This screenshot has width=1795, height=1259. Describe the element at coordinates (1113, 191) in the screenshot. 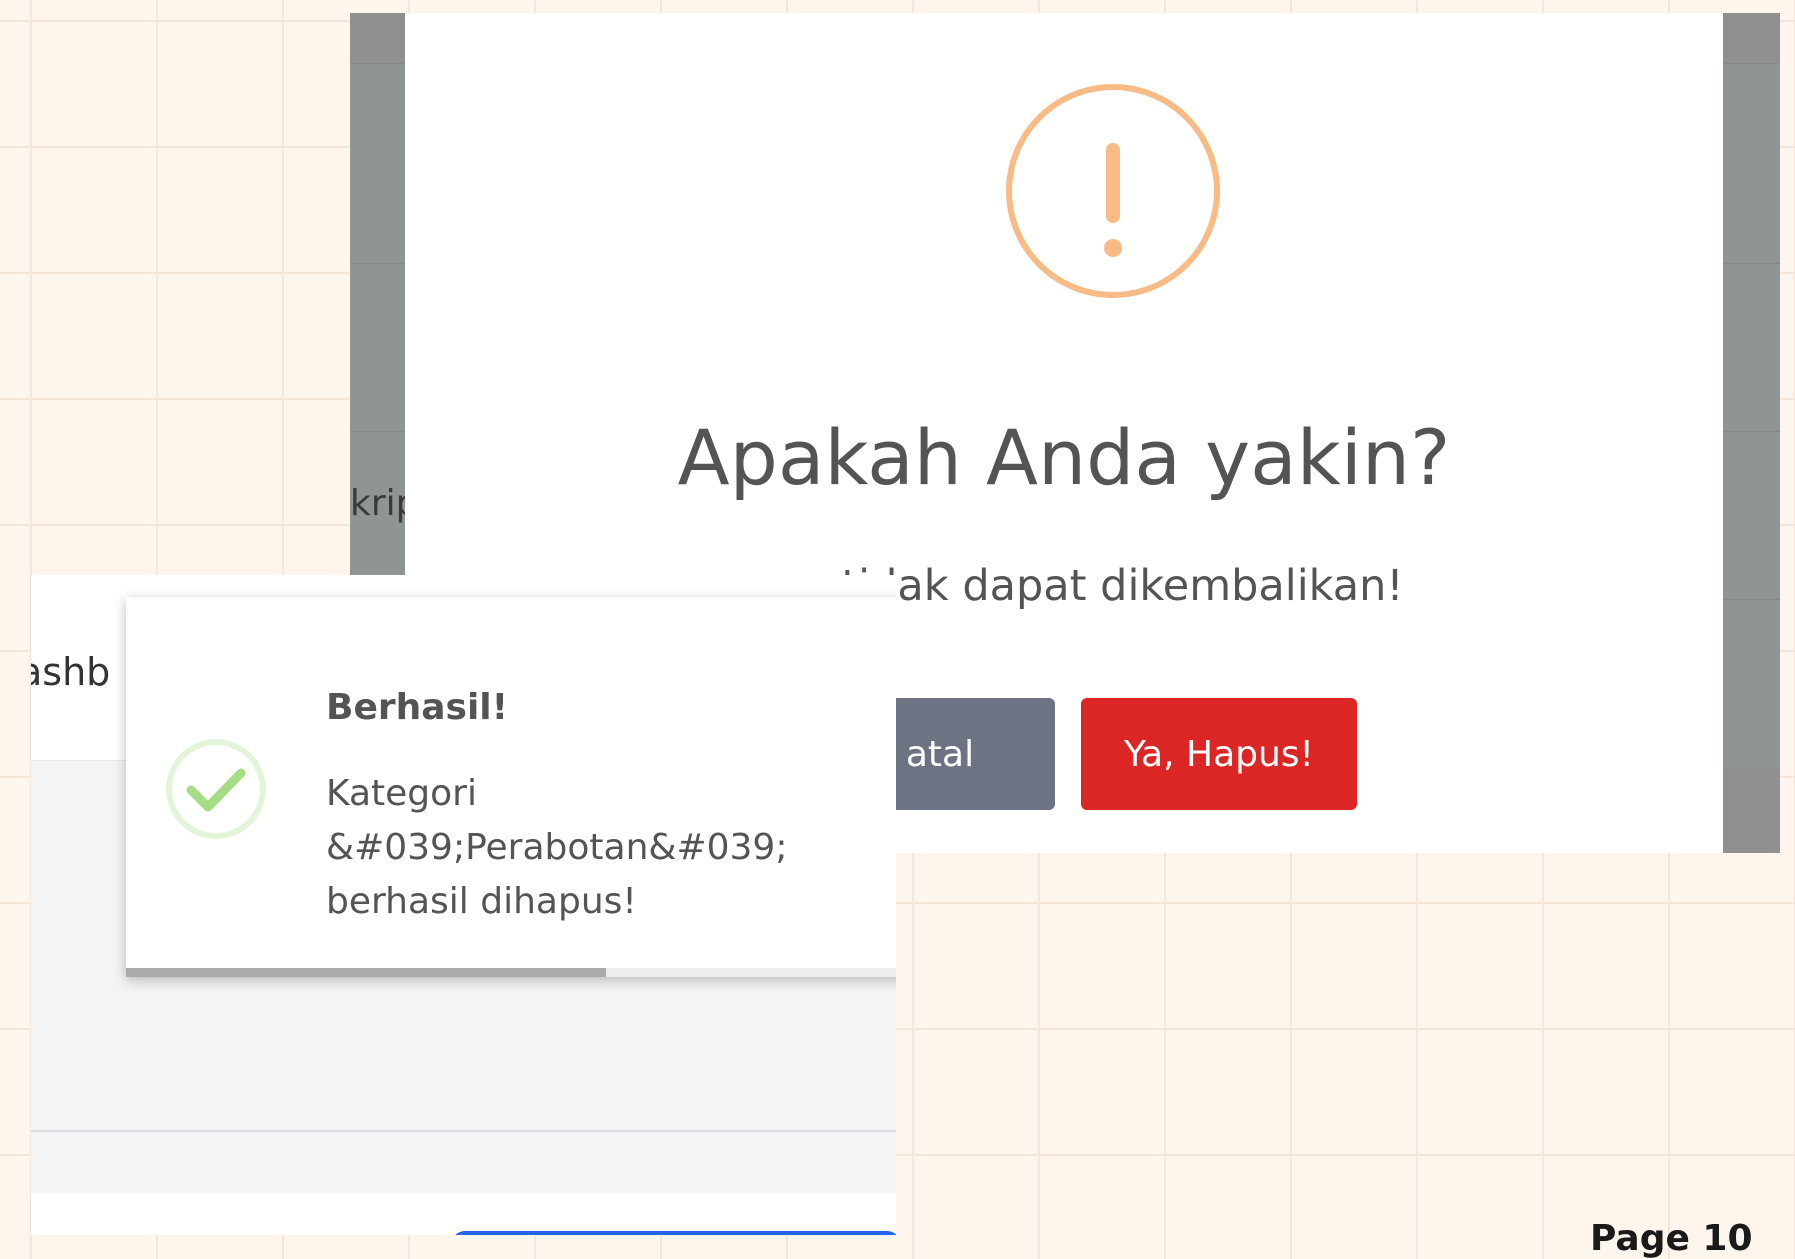

I see `warning-exclamation-icon` at that location.